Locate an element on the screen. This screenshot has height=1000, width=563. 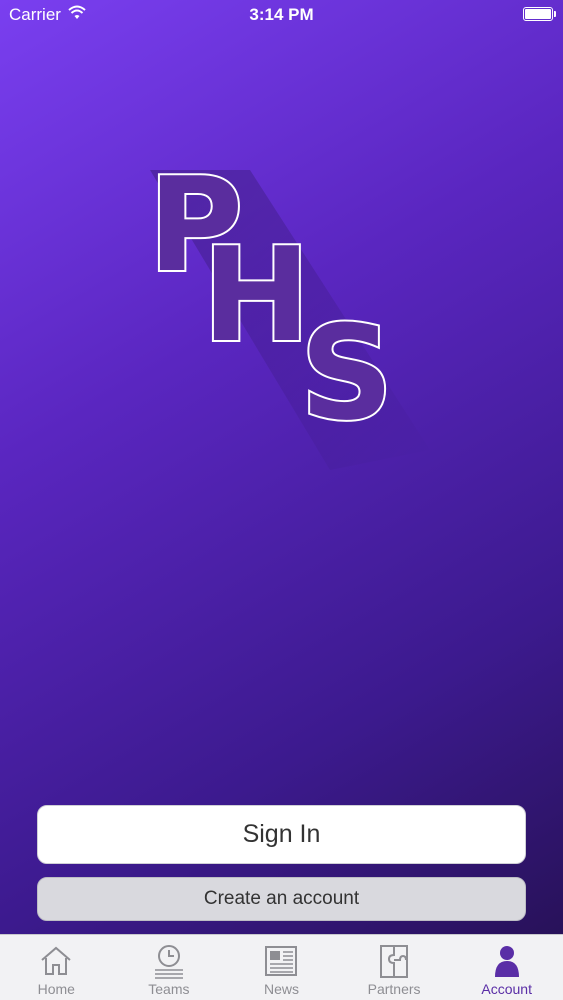
logo-letter-s: S is located at coordinates (347, 373).